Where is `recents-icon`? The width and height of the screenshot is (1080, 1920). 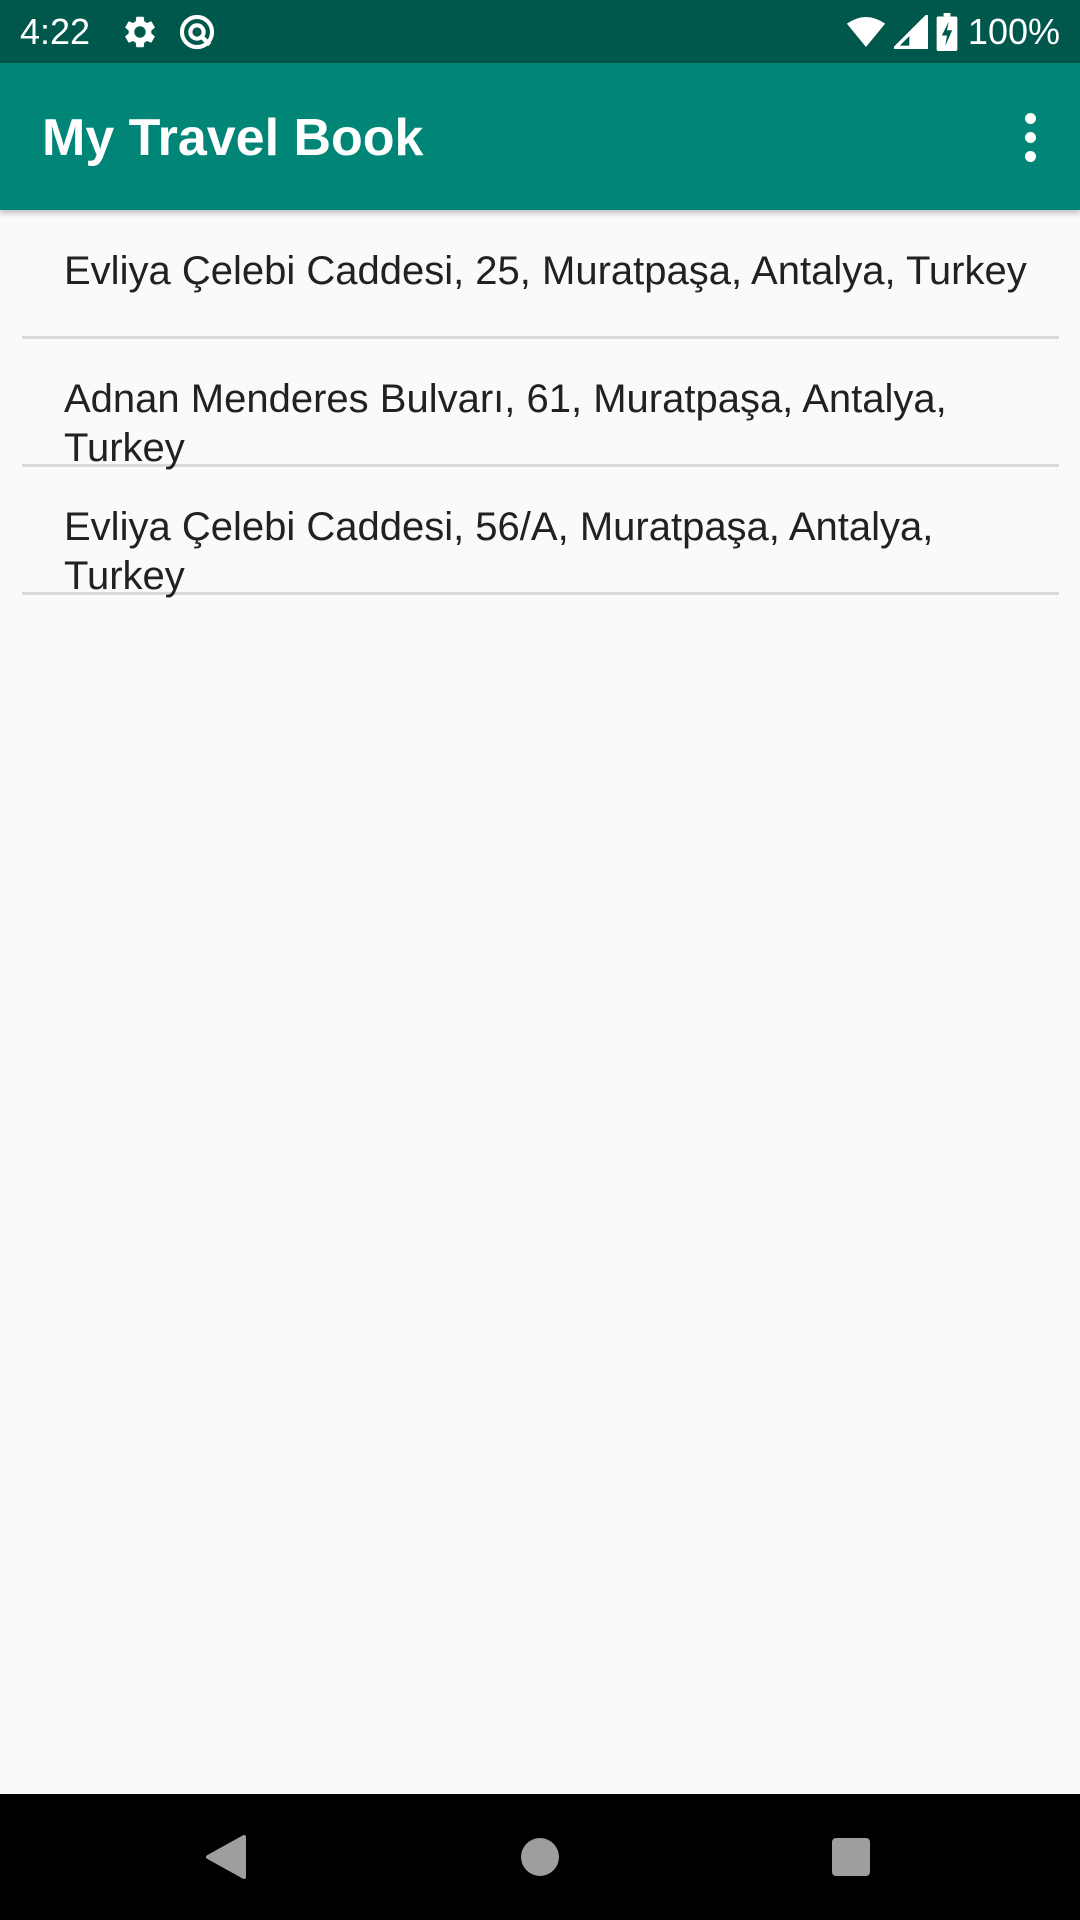
recents-icon is located at coordinates (851, 1857).